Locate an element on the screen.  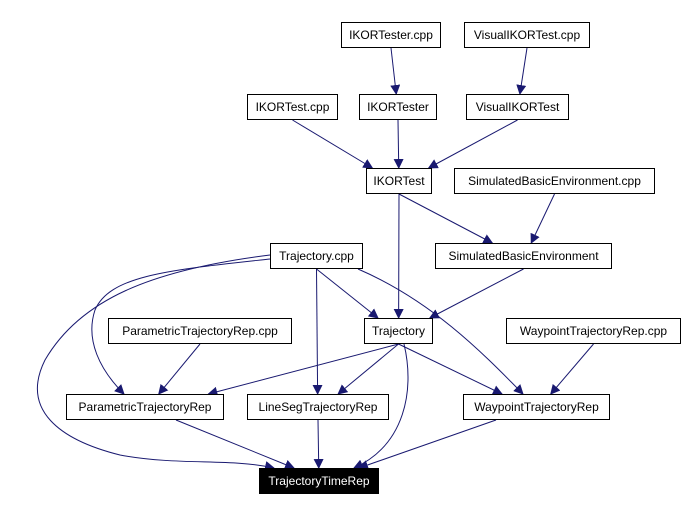
node-simulatedbasicenvironment: SimulatedBasicEnvironment is located at coordinates (523, 256).